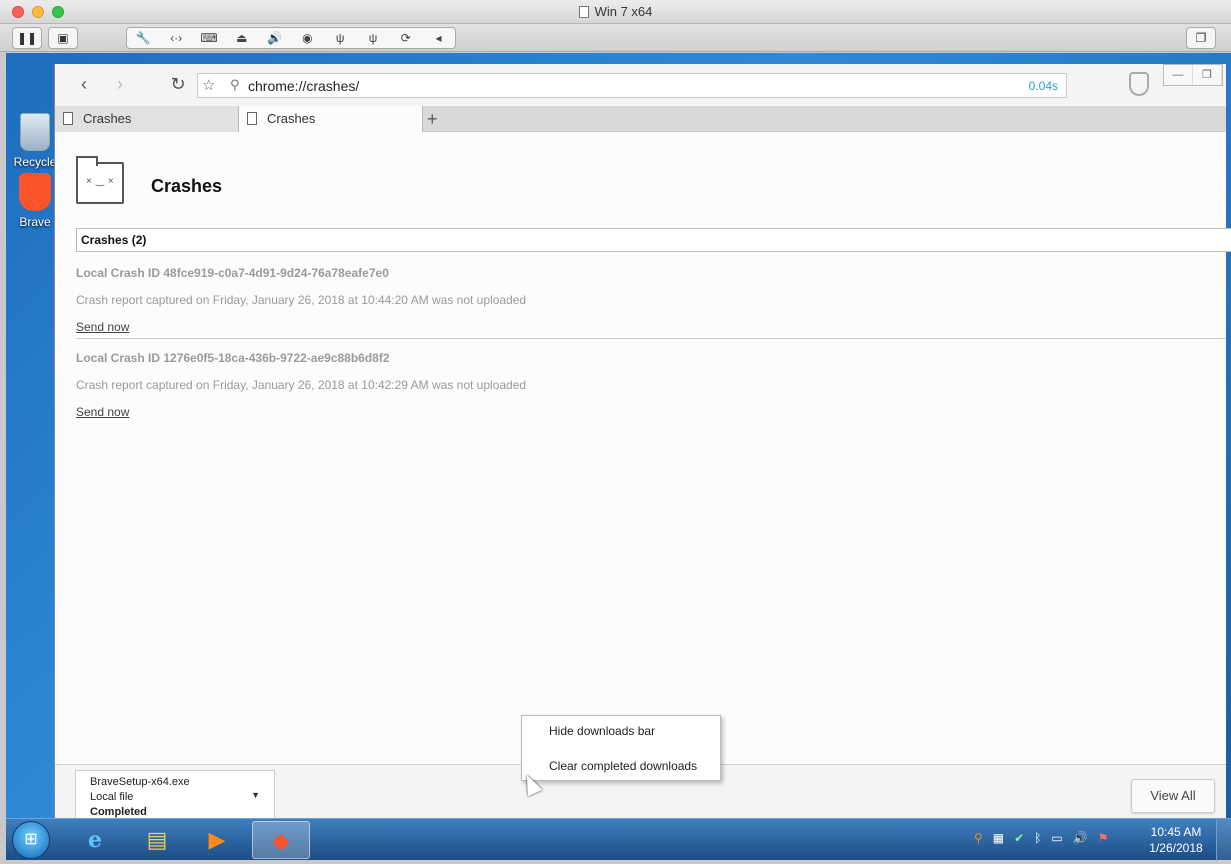  What do you see at coordinates (623, 766) in the screenshot?
I see `clear-completed-downloads-item: Clear completed downloads` at bounding box center [623, 766].